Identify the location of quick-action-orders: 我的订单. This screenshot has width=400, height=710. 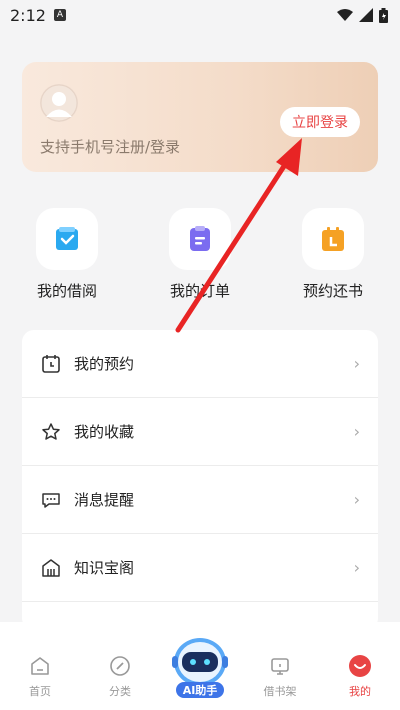
(200, 254).